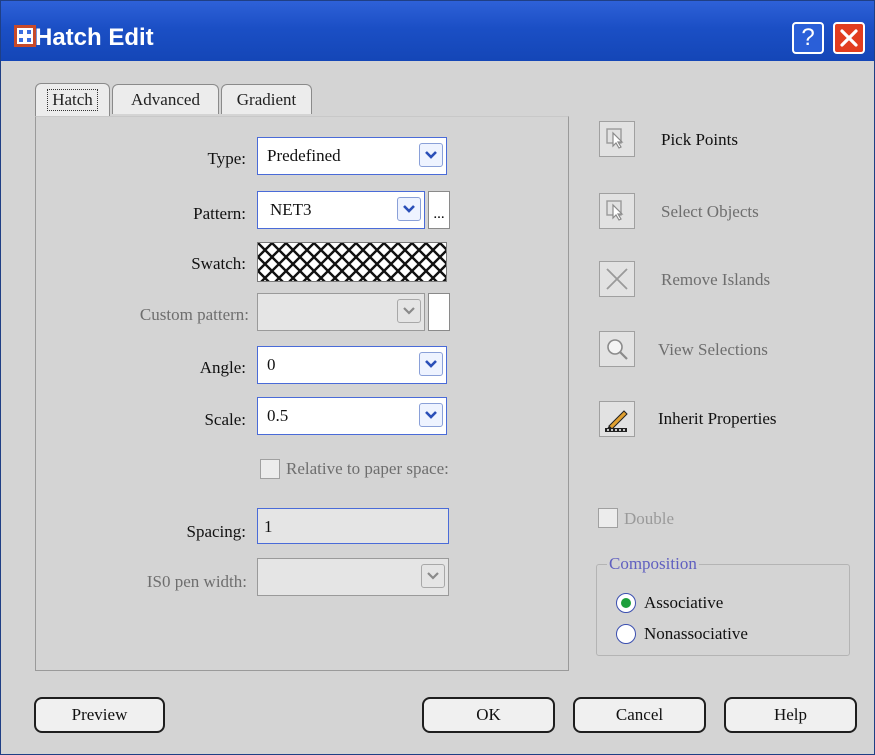 The height and width of the screenshot is (755, 875). Describe the element at coordinates (225, 419) in the screenshot. I see `scale-label: Scale:` at that location.